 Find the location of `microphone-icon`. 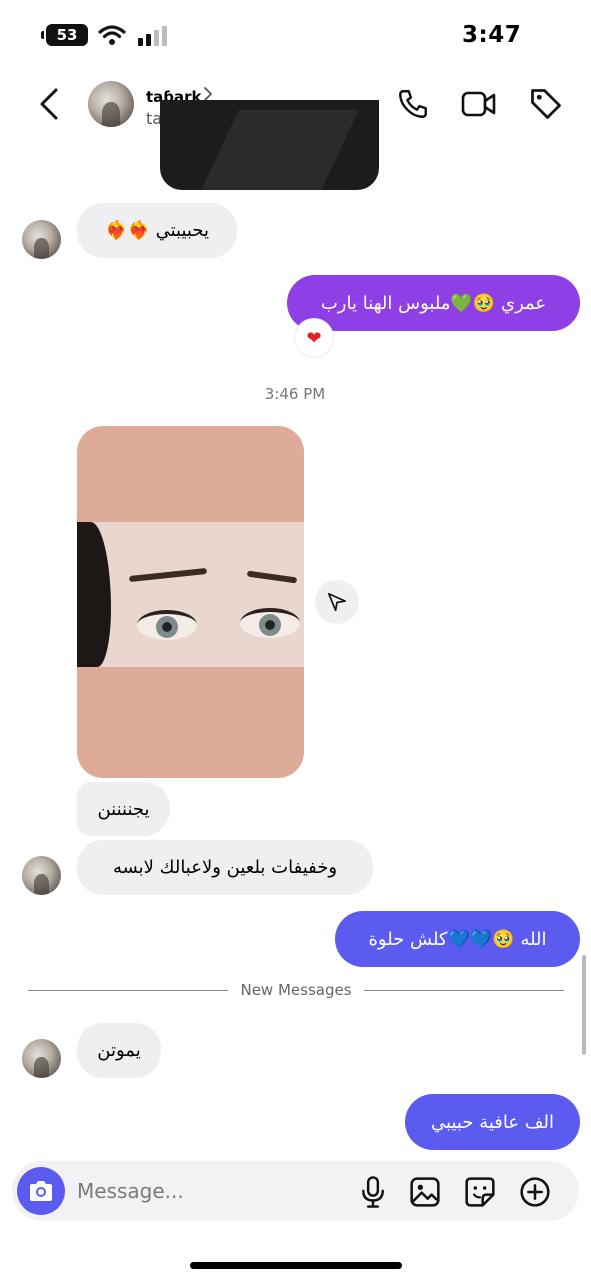

microphone-icon is located at coordinates (373, 1192).